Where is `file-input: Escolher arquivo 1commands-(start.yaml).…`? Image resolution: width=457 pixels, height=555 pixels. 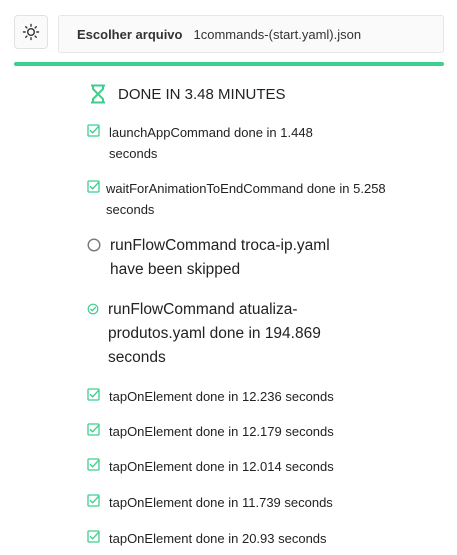 file-input: Escolher arquivo 1commands-(start.yaml).… is located at coordinates (251, 34).